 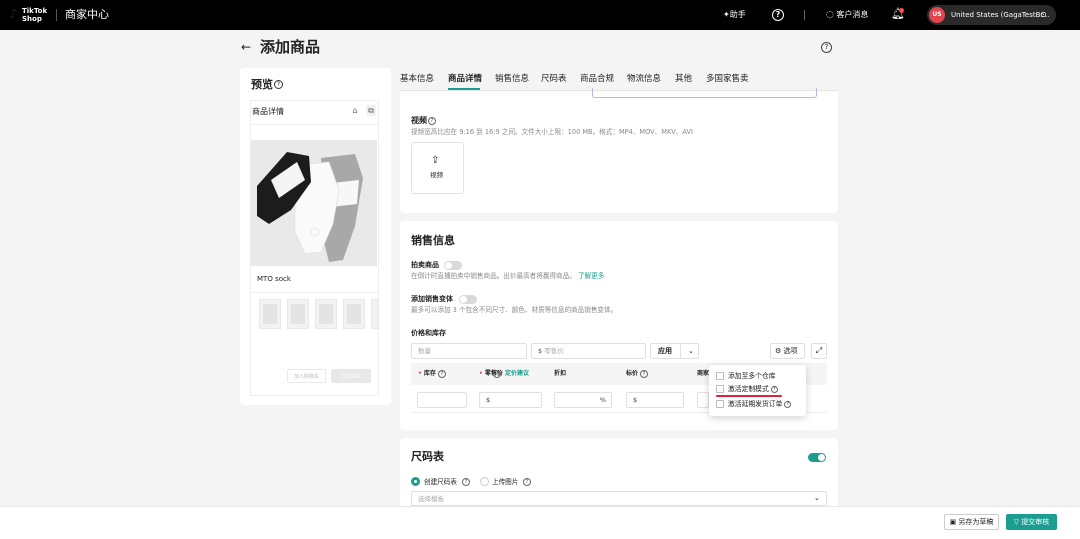 What do you see at coordinates (15, 15) in the screenshot?
I see `tiktok-logo-icon: ♪` at bounding box center [15, 15].